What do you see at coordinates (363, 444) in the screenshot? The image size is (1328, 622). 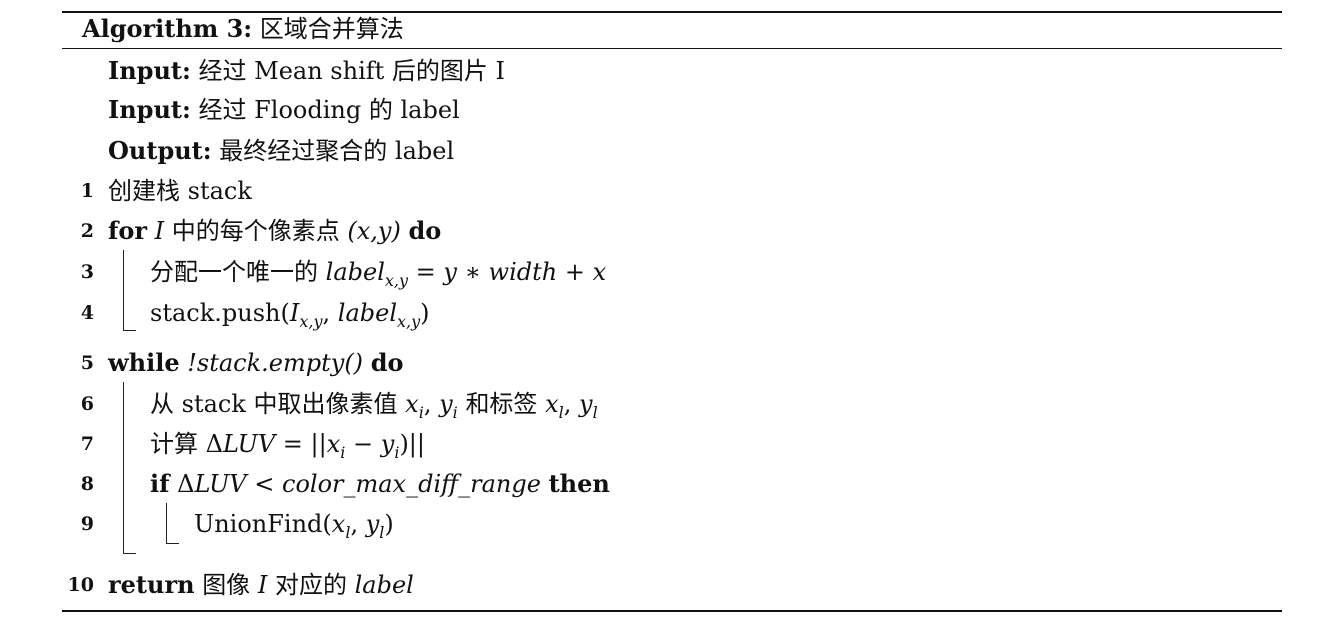 I see `operator: −` at bounding box center [363, 444].